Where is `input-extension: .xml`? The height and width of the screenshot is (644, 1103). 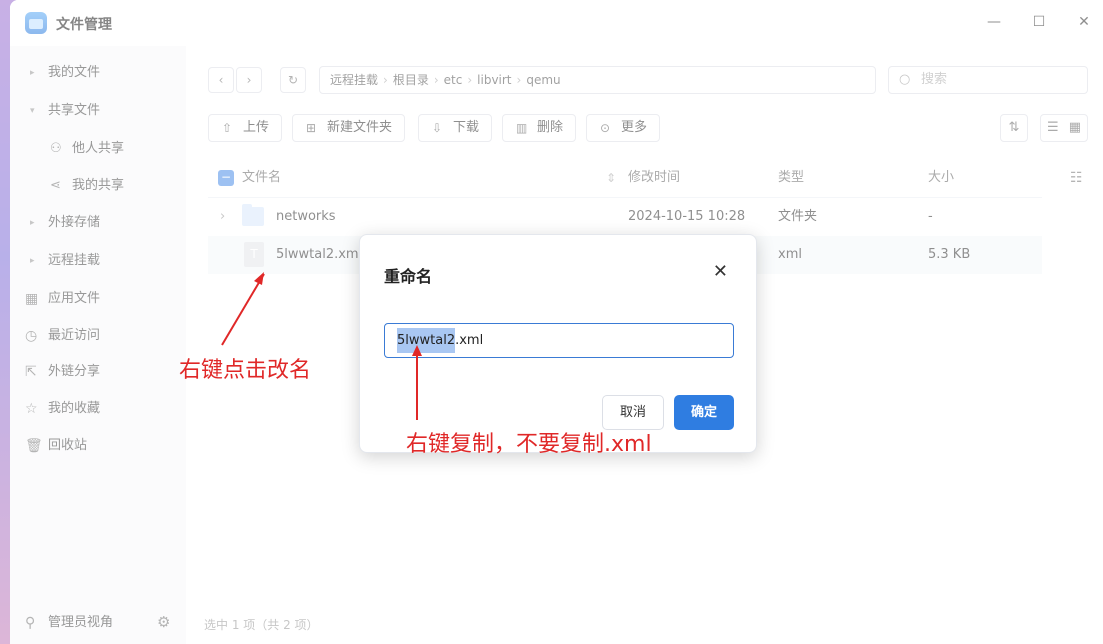 input-extension: .xml is located at coordinates (469, 340).